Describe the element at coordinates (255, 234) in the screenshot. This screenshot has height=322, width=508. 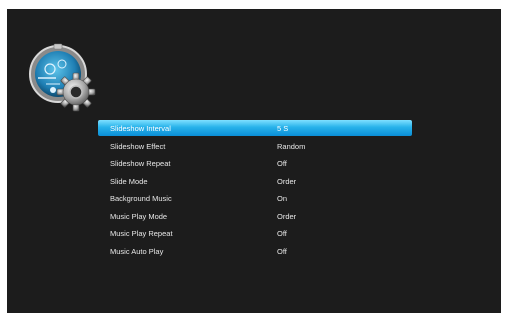
I see `menu-item-music-play-repeat: Music Play Repeat Off` at that location.